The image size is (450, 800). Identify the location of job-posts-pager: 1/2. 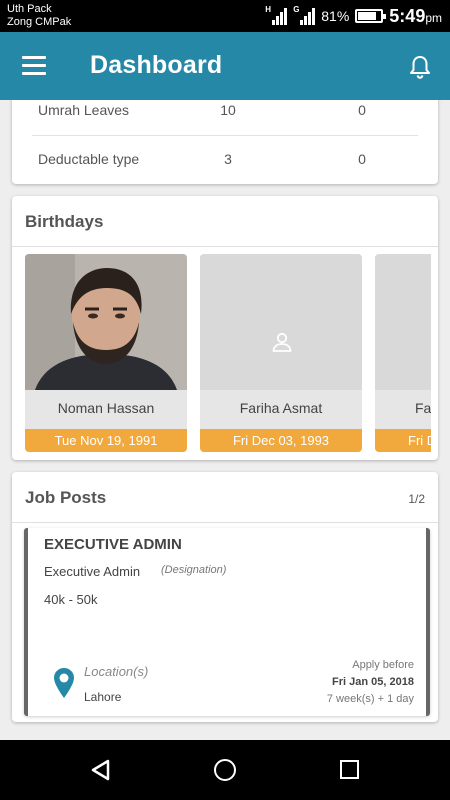
(416, 499).